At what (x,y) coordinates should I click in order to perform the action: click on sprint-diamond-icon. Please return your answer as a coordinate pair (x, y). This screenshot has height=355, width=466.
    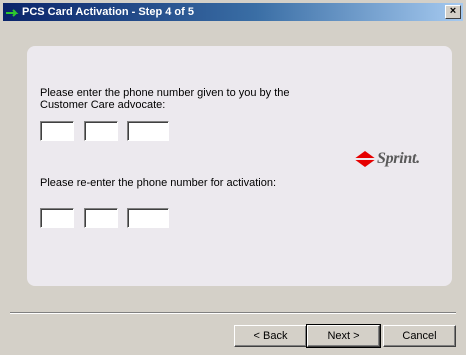
    Looking at the image, I should click on (365, 159).